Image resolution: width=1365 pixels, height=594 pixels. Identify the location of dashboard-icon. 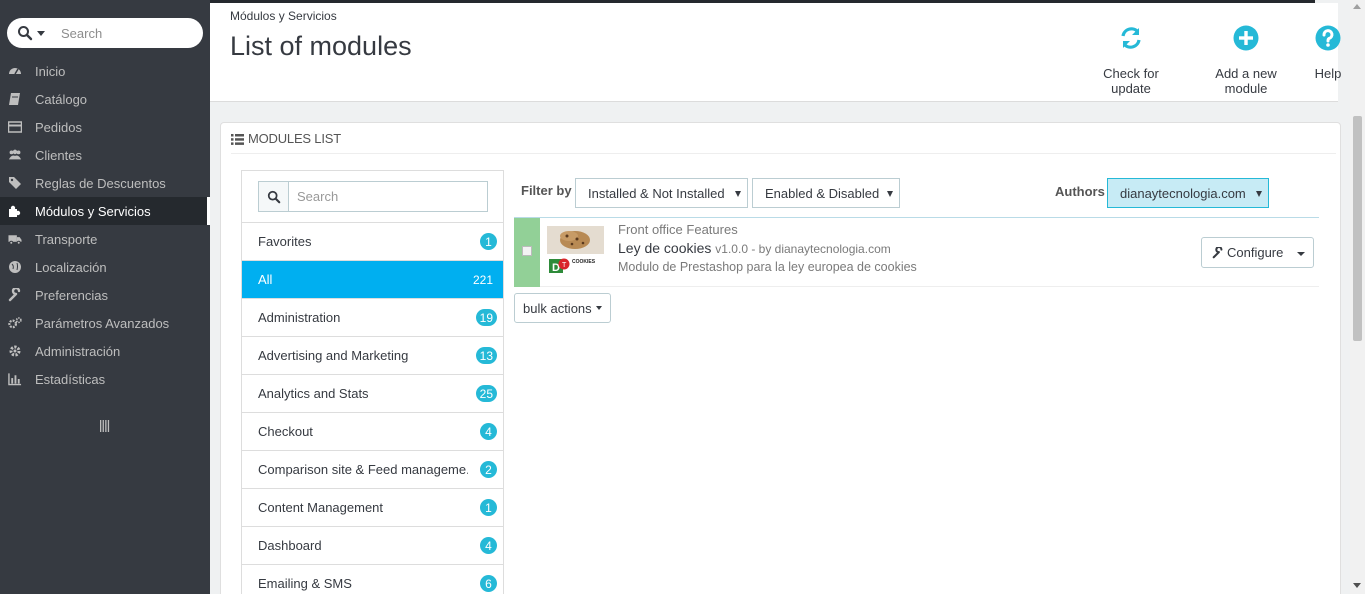
(15, 71).